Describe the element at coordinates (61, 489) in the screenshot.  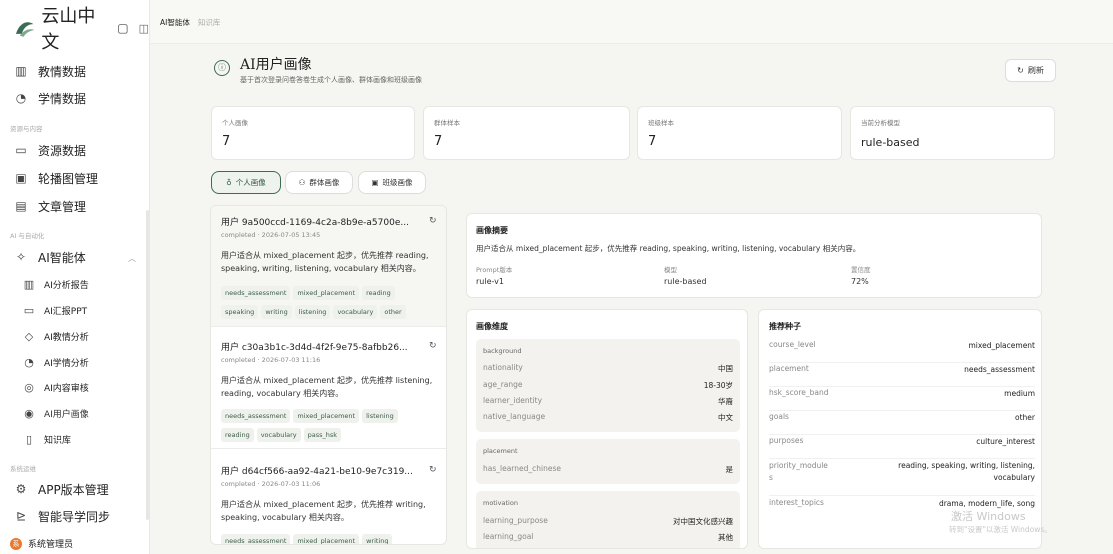
I see `sidebar-item-app-version: ⚙ APP版本管理` at that location.